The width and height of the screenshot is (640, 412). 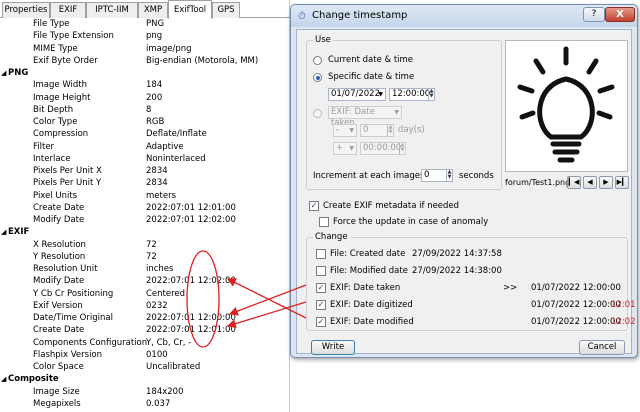 I want to click on cancel-button: Cancel, so click(x=602, y=347).